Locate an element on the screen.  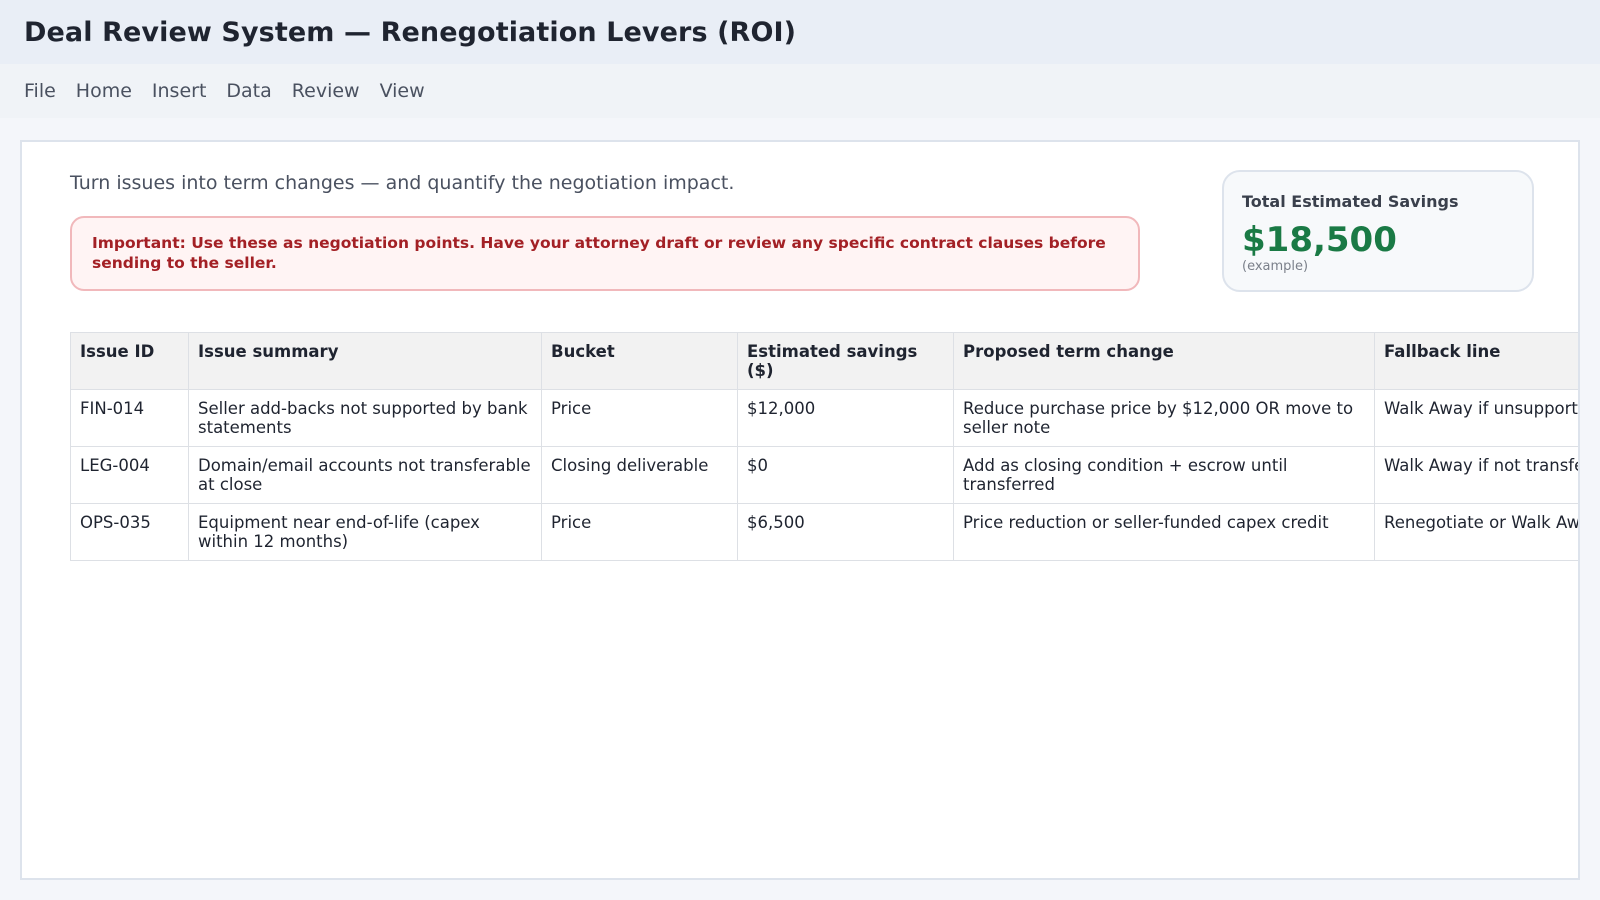
menu-home: Home is located at coordinates (104, 91).